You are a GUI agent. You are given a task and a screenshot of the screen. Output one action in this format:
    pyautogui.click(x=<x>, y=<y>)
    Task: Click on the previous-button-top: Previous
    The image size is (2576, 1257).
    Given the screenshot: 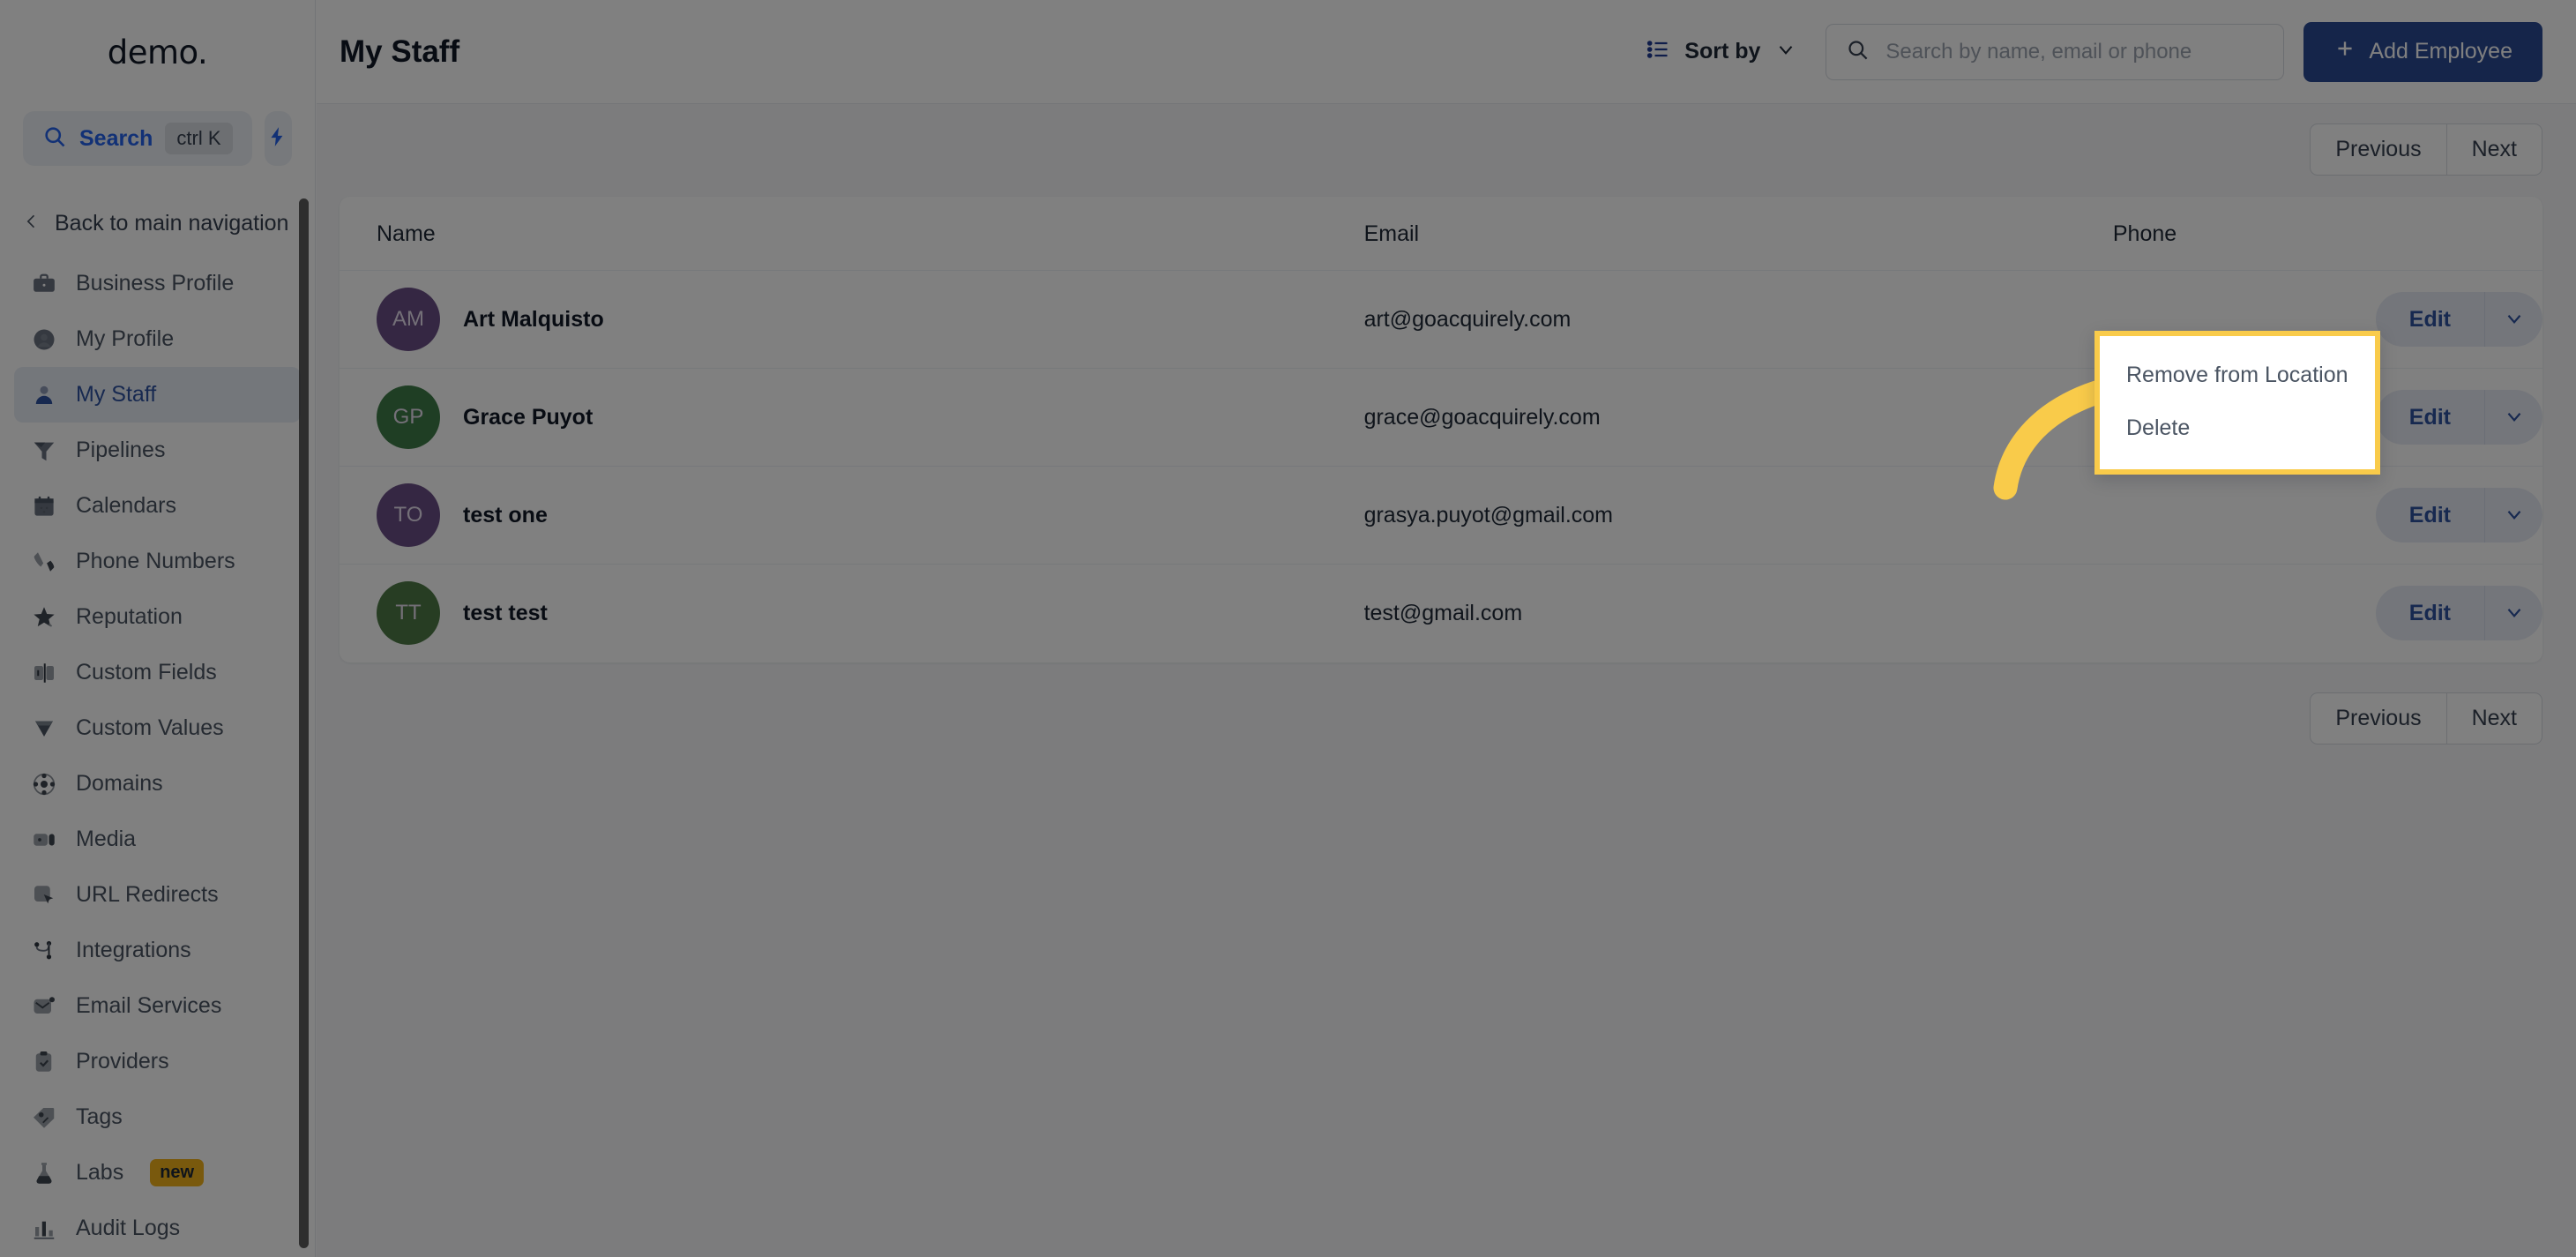 What is the action you would take?
    pyautogui.click(x=2378, y=149)
    